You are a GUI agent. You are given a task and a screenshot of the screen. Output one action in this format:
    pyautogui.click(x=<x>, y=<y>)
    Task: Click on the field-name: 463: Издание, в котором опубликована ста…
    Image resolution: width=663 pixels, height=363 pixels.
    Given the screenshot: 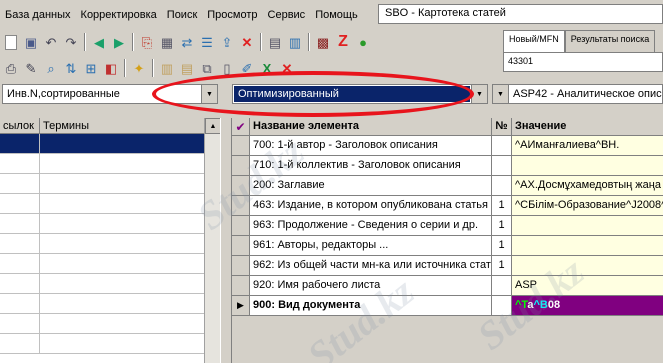 What is the action you would take?
    pyautogui.click(x=371, y=205)
    